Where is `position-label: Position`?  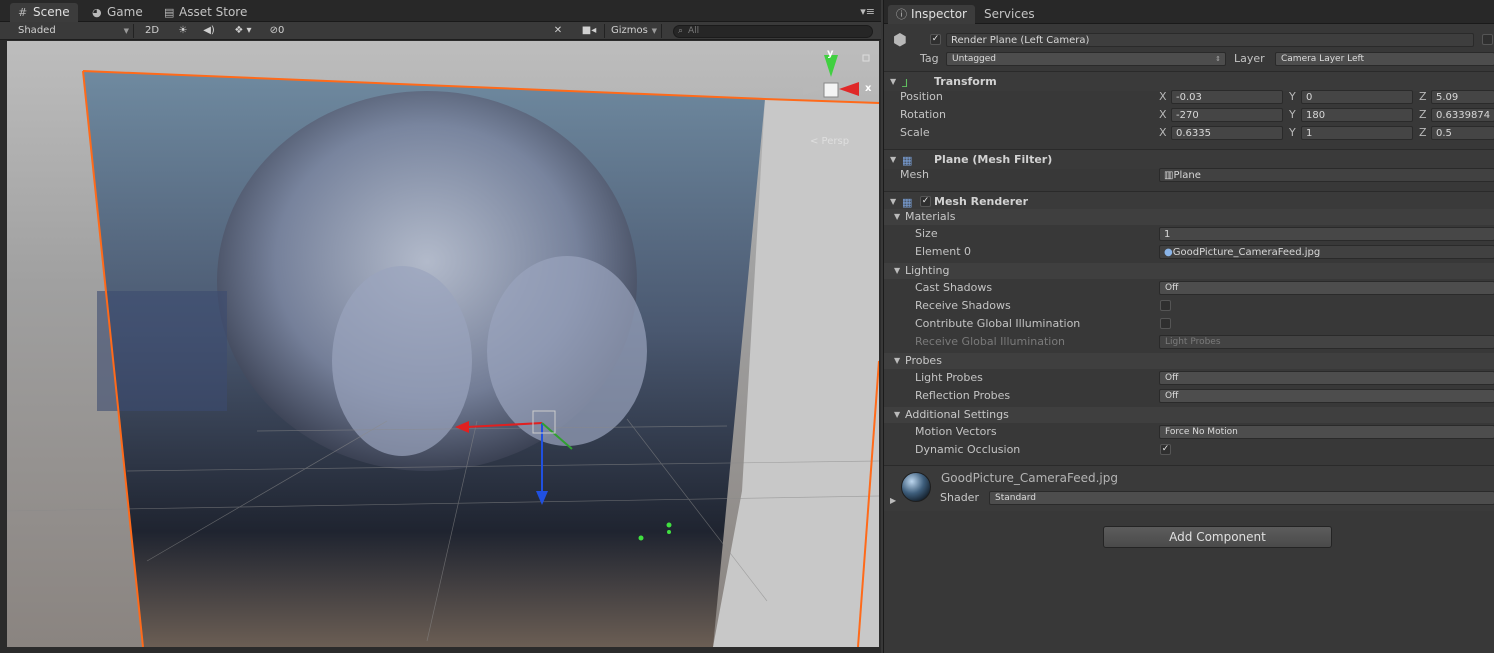
position-label: Position is located at coordinates (921, 96).